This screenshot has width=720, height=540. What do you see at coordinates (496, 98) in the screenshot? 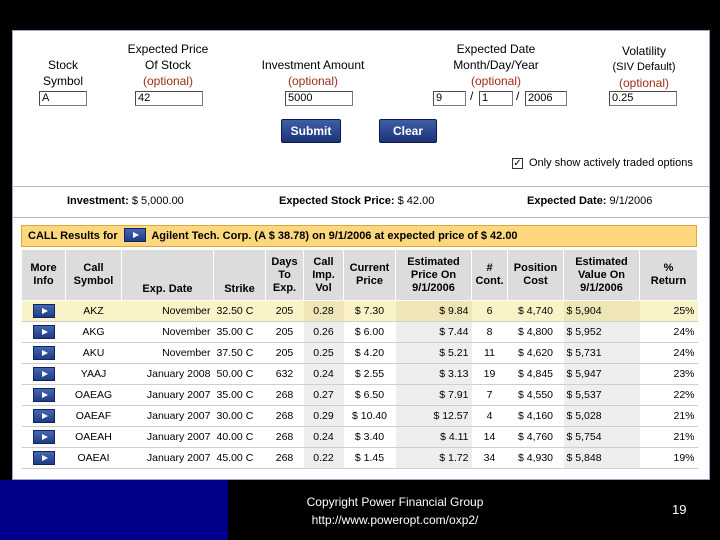
I see `expected-day-input: 1` at bounding box center [496, 98].